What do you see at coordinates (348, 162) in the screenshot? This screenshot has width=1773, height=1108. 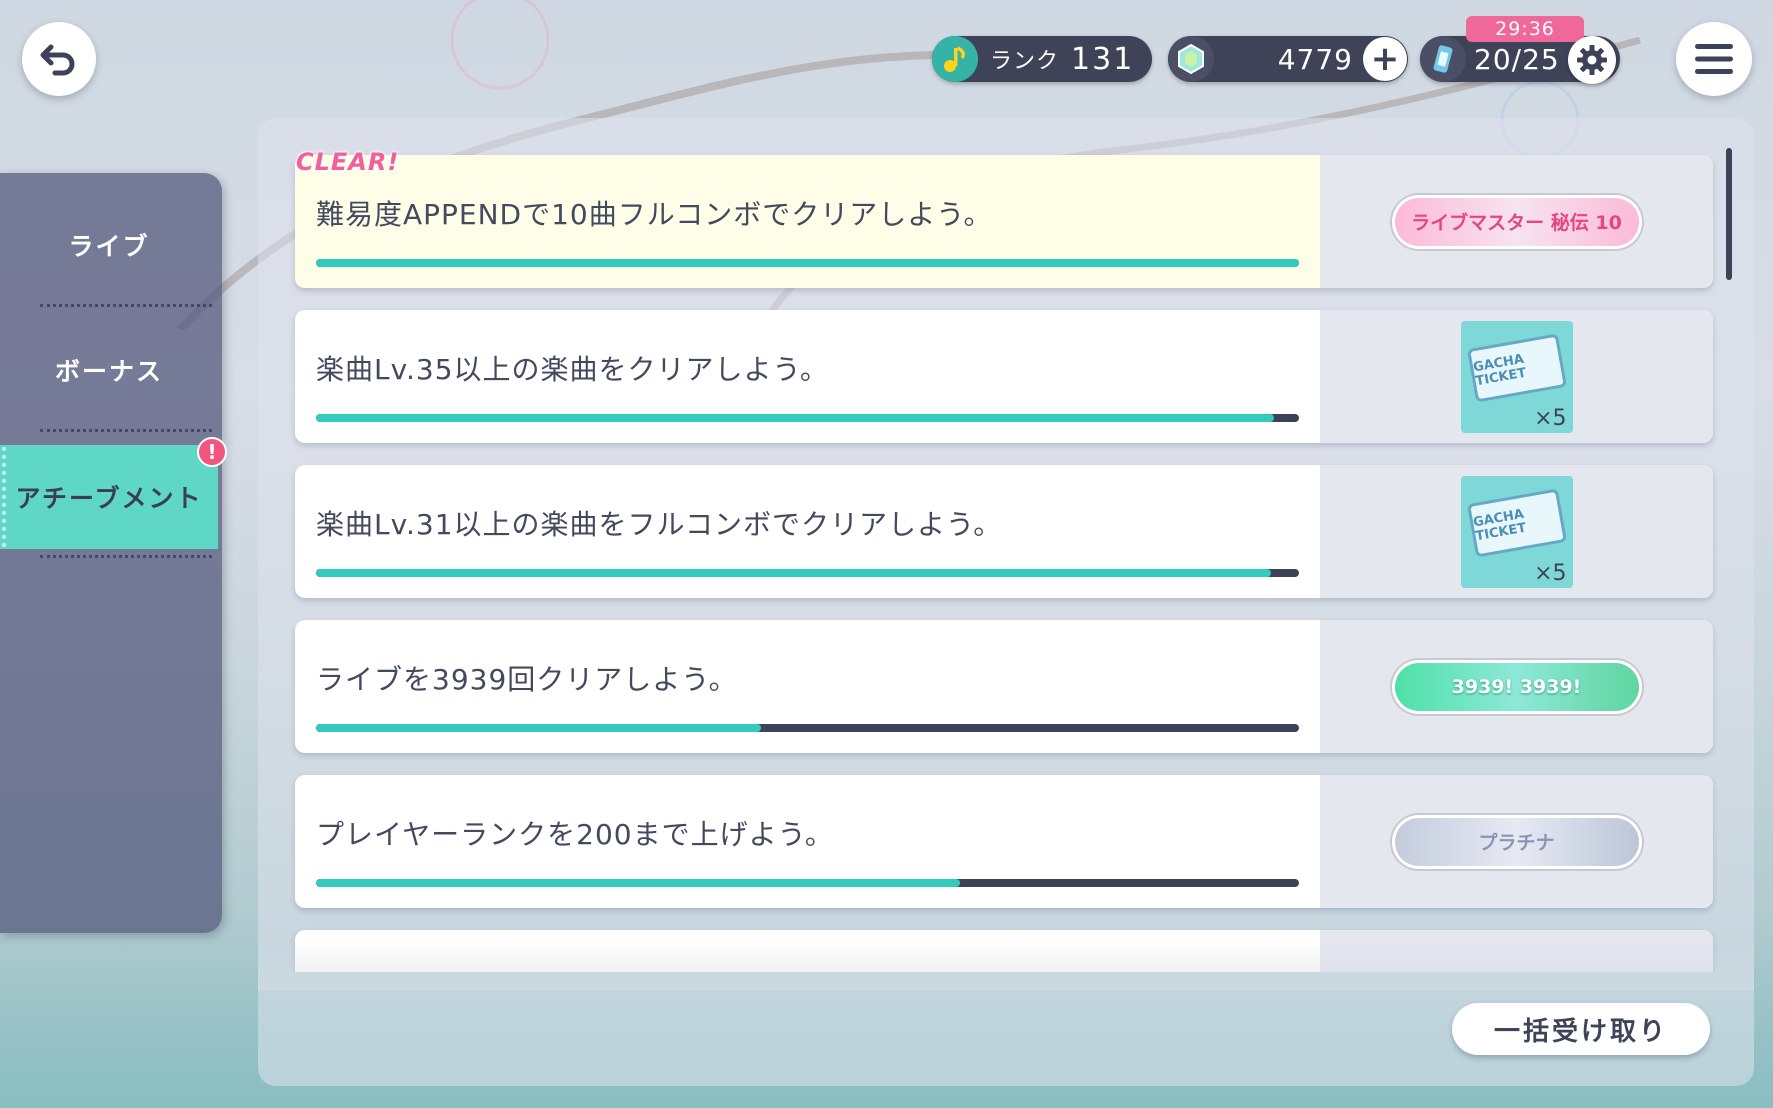 I see `clear-stamp: CLEAR!` at bounding box center [348, 162].